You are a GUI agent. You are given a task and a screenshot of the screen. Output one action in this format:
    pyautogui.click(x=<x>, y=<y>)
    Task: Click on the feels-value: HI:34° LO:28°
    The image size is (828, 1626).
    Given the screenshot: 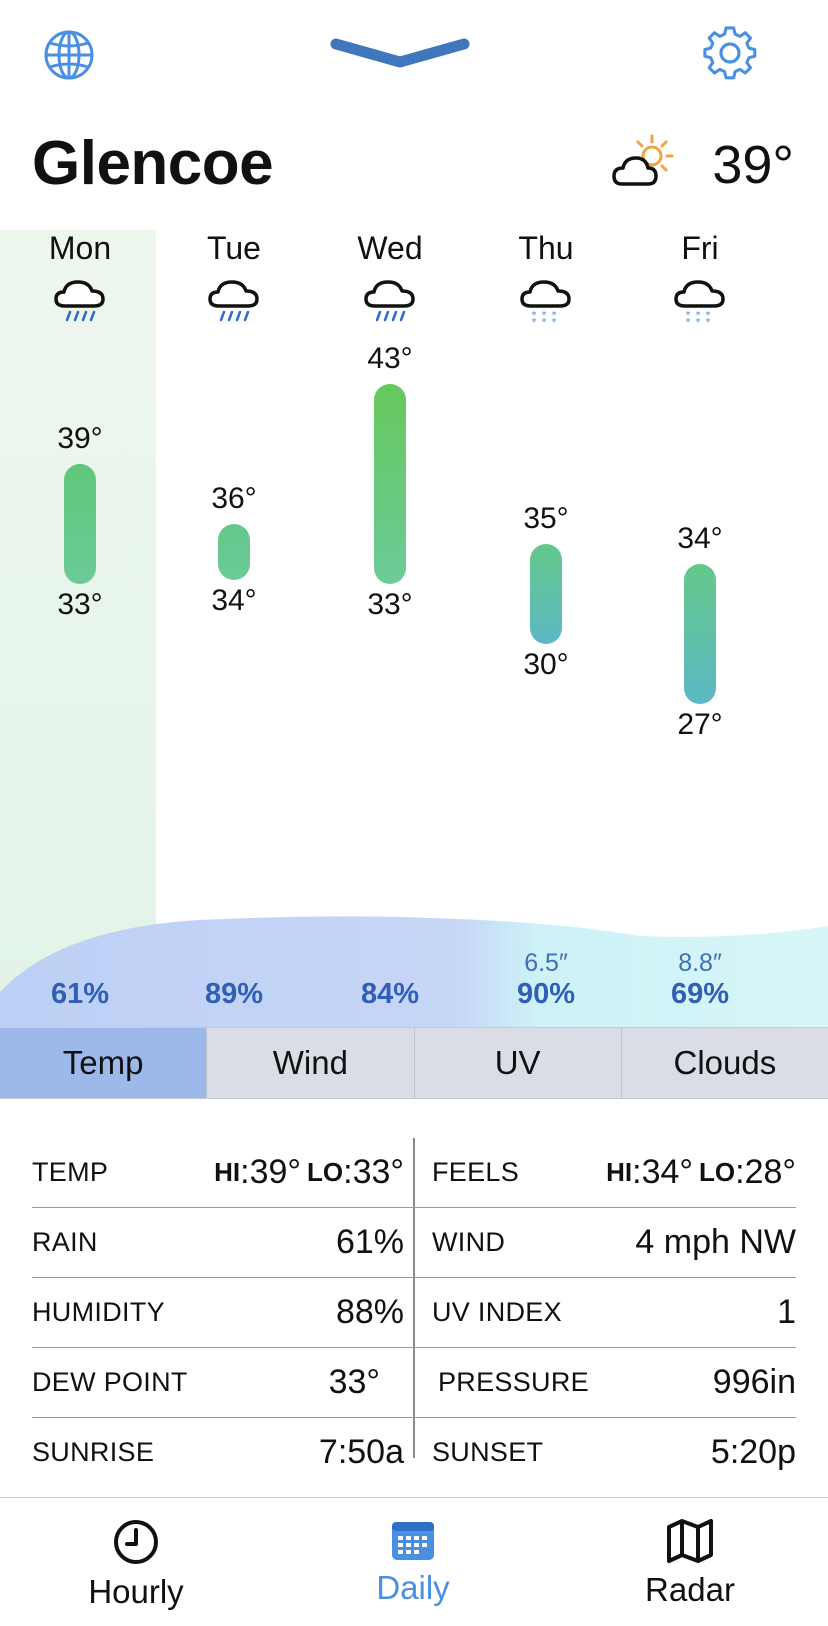 What is the action you would take?
    pyautogui.click(x=679, y=1172)
    